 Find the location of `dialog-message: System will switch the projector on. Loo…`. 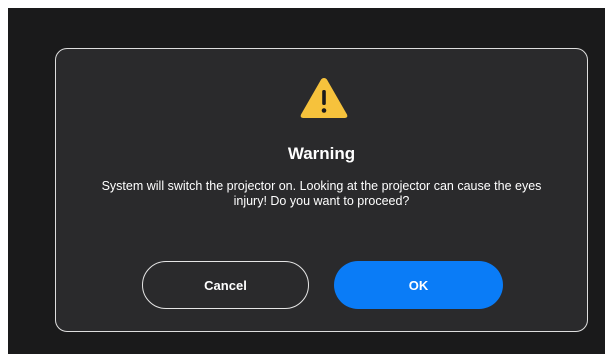

dialog-message: System will switch the projector on. Loo… is located at coordinates (321, 193).